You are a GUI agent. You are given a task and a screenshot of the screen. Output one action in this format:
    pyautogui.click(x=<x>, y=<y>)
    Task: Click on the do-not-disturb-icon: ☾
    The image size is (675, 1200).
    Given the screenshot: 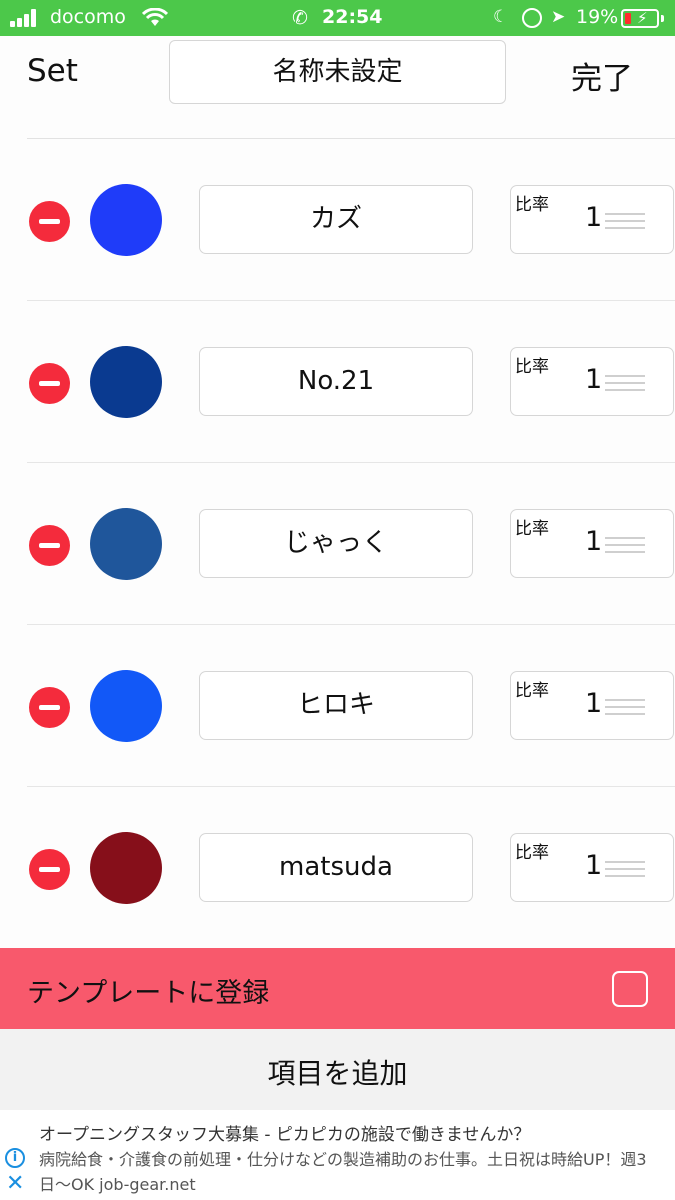 What is the action you would take?
    pyautogui.click(x=501, y=17)
    